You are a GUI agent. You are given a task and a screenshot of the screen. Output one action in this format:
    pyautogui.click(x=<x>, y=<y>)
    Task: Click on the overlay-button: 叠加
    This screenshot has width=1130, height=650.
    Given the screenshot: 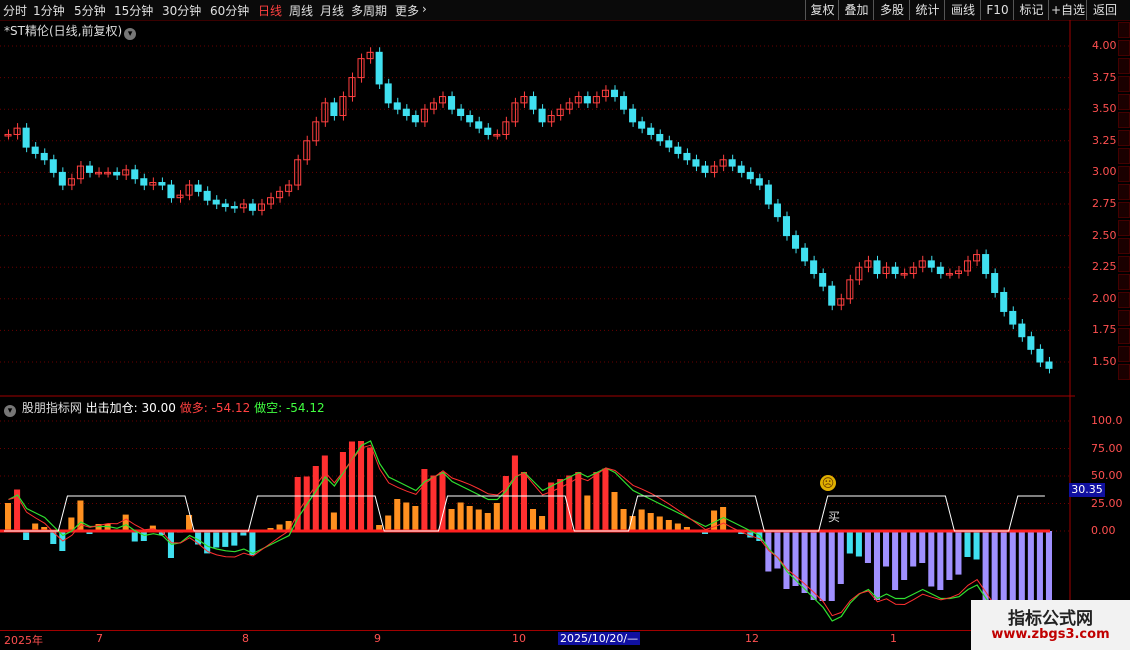 What is the action you would take?
    pyautogui.click(x=856, y=10)
    